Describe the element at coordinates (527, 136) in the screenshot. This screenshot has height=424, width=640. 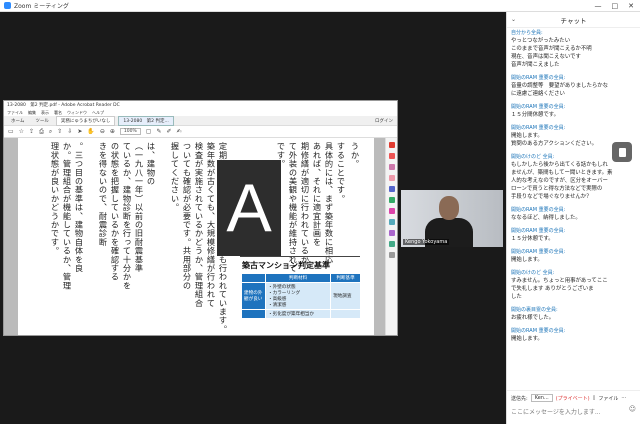
I see `message-text: 開始します。` at that location.